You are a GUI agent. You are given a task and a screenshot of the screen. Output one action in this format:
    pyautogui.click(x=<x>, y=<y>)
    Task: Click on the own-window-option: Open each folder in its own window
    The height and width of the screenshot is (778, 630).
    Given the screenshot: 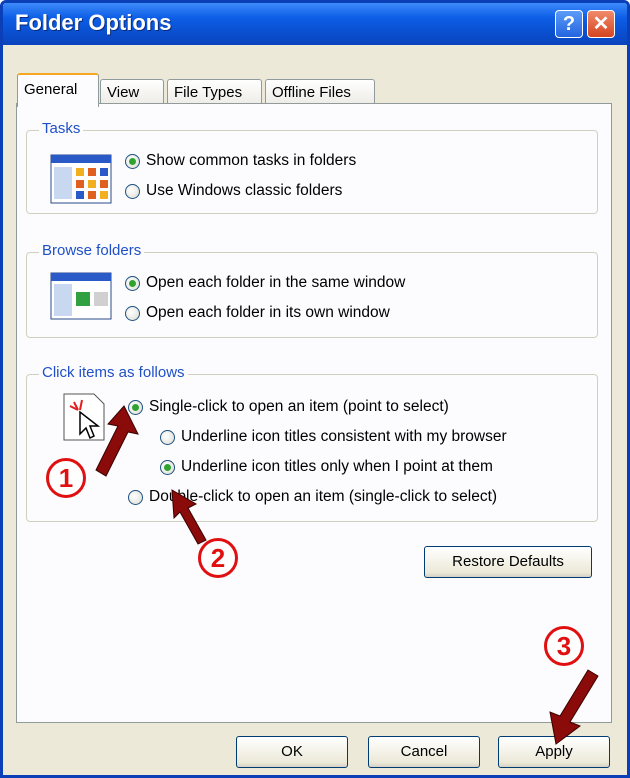 What is the action you would take?
    pyautogui.click(x=257, y=313)
    